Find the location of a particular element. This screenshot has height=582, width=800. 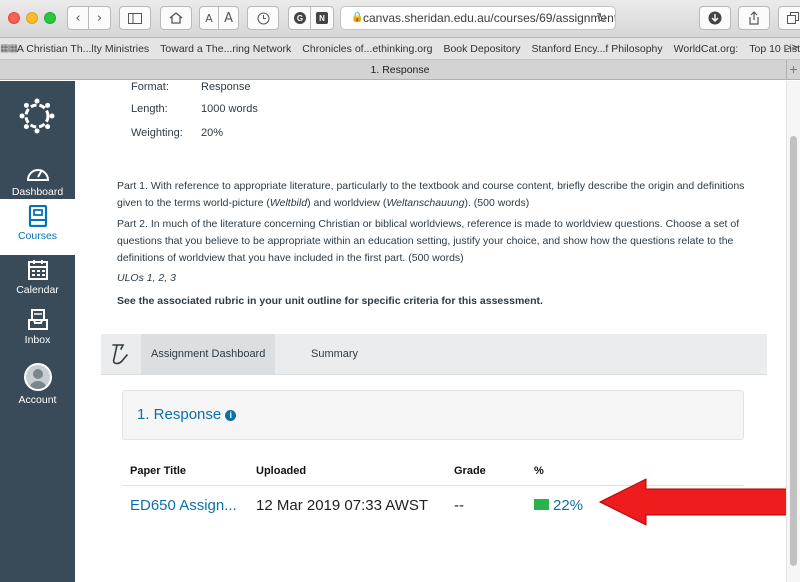

page-scrollbar is located at coordinates (793, 331).